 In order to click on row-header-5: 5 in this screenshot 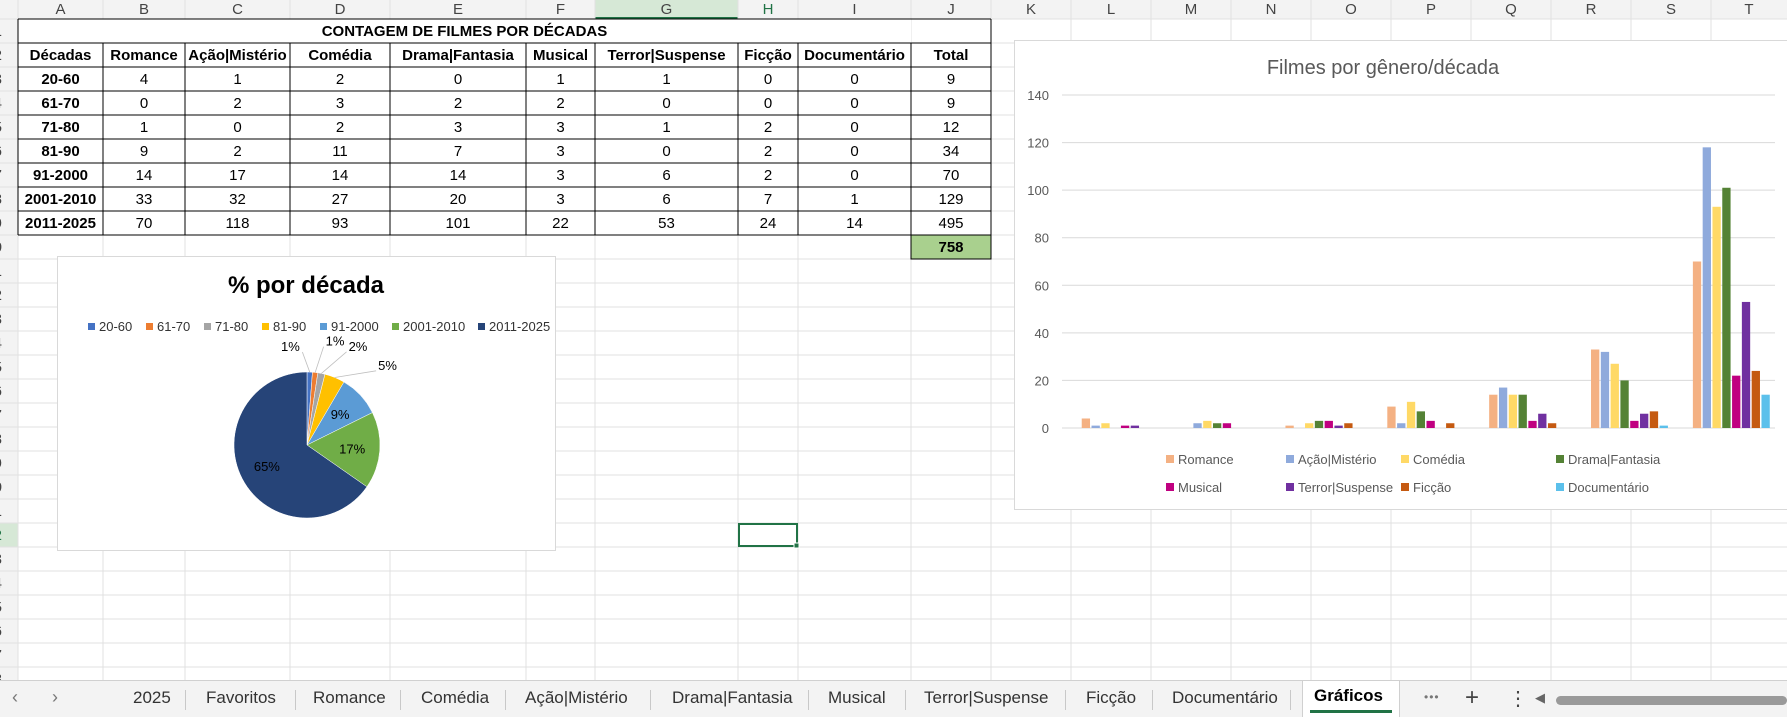, I will do `click(1, 127)`.